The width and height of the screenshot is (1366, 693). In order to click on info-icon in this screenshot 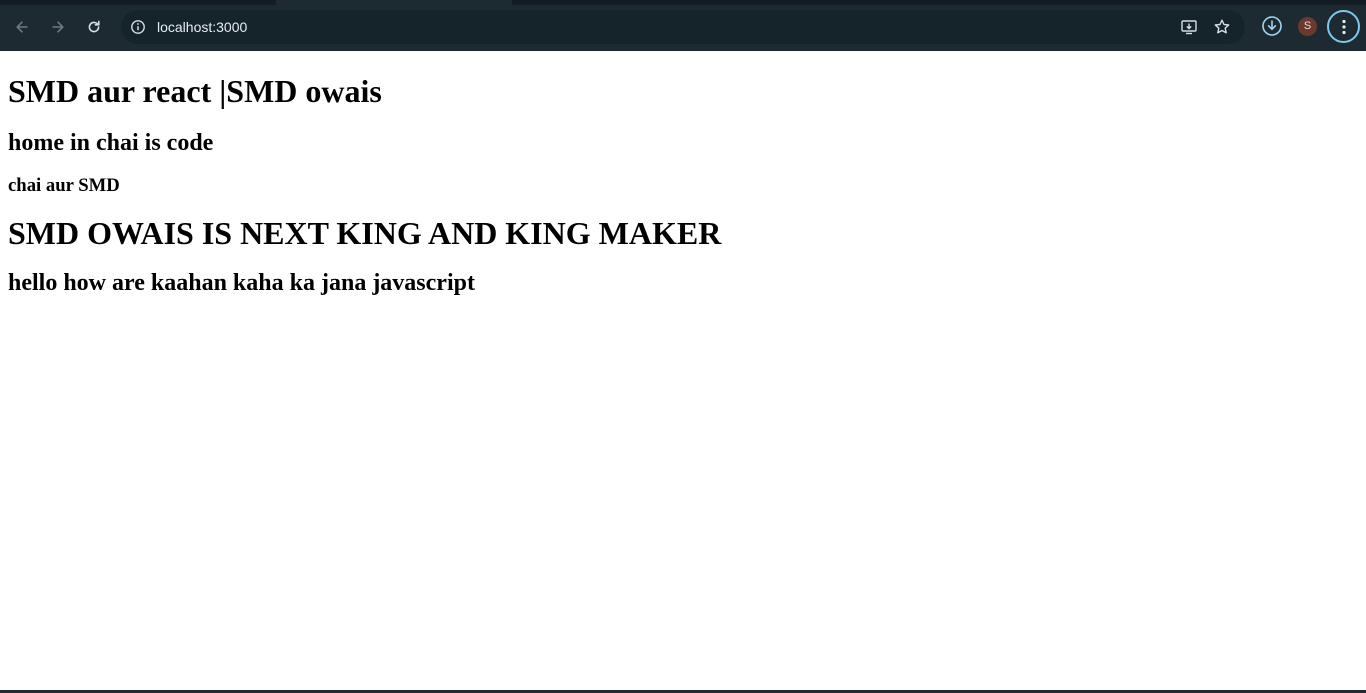, I will do `click(138, 27)`.